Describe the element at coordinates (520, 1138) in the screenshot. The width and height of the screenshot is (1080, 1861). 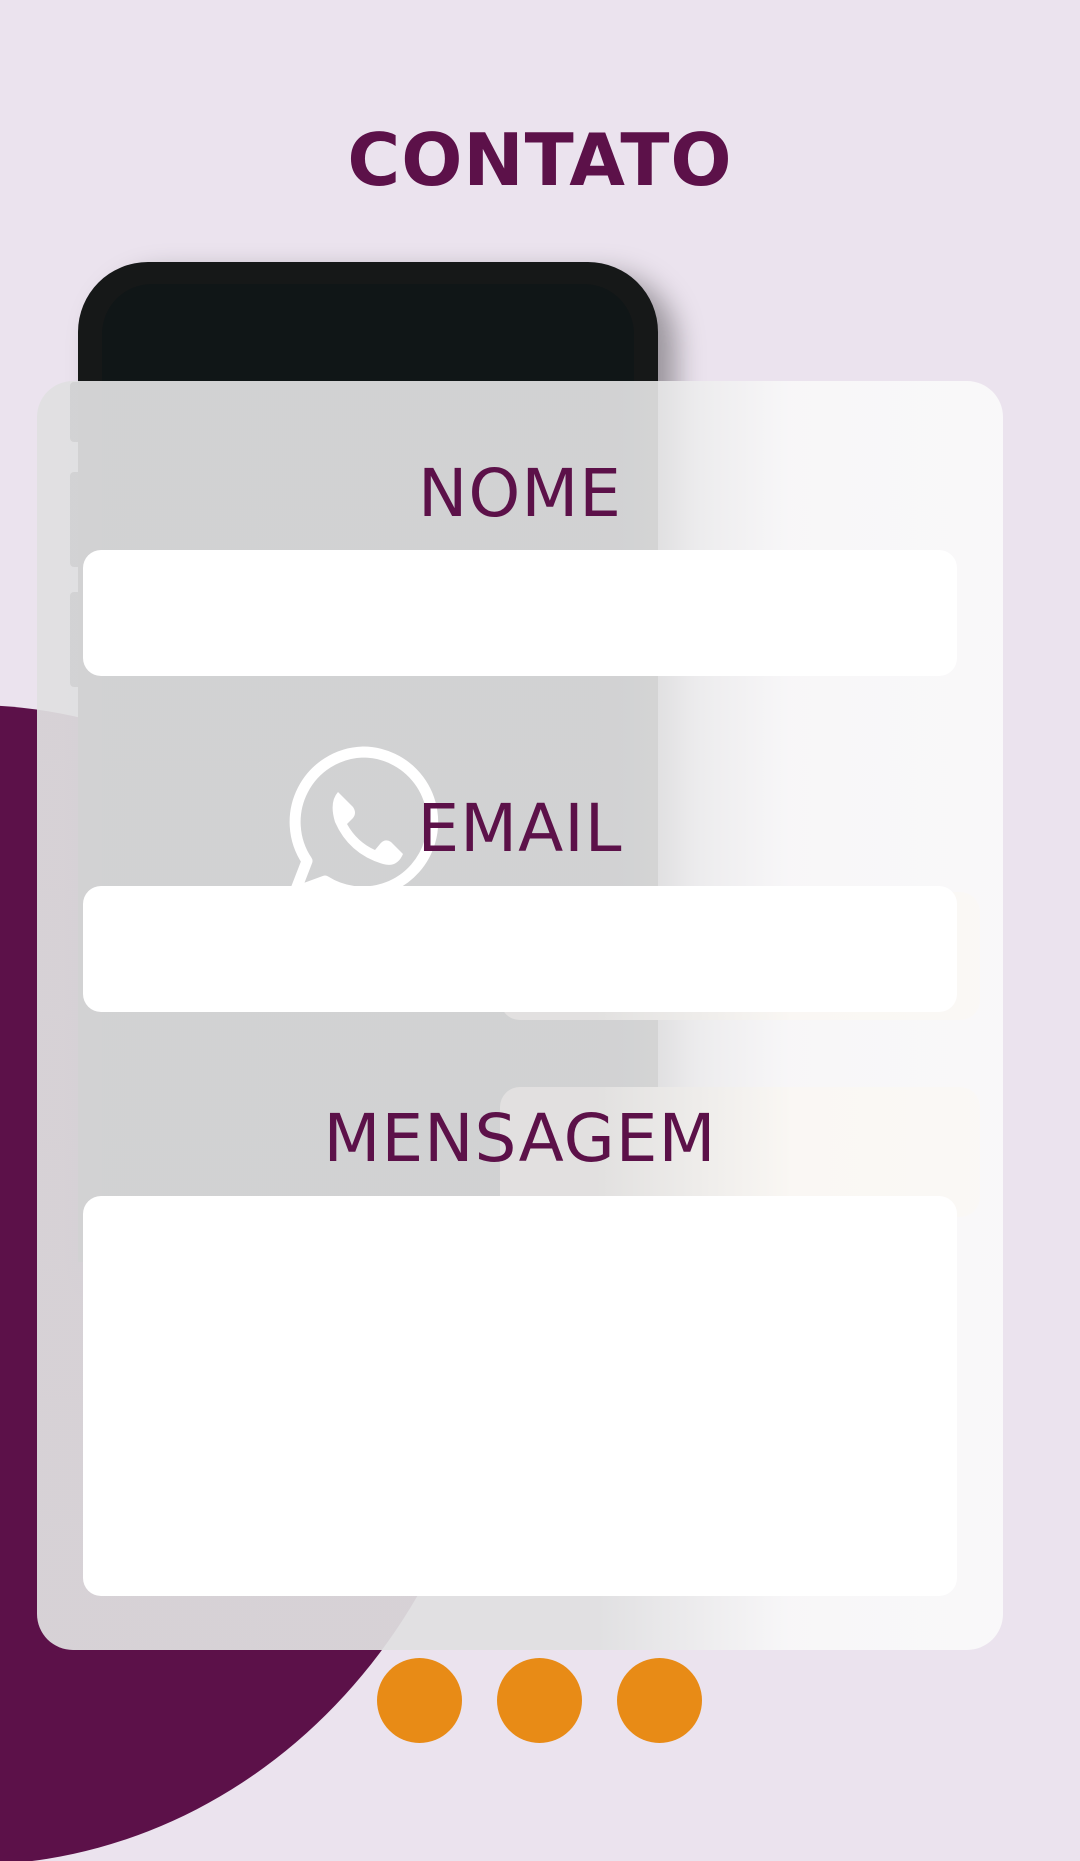
I see `message-label: MENSAGEM` at that location.